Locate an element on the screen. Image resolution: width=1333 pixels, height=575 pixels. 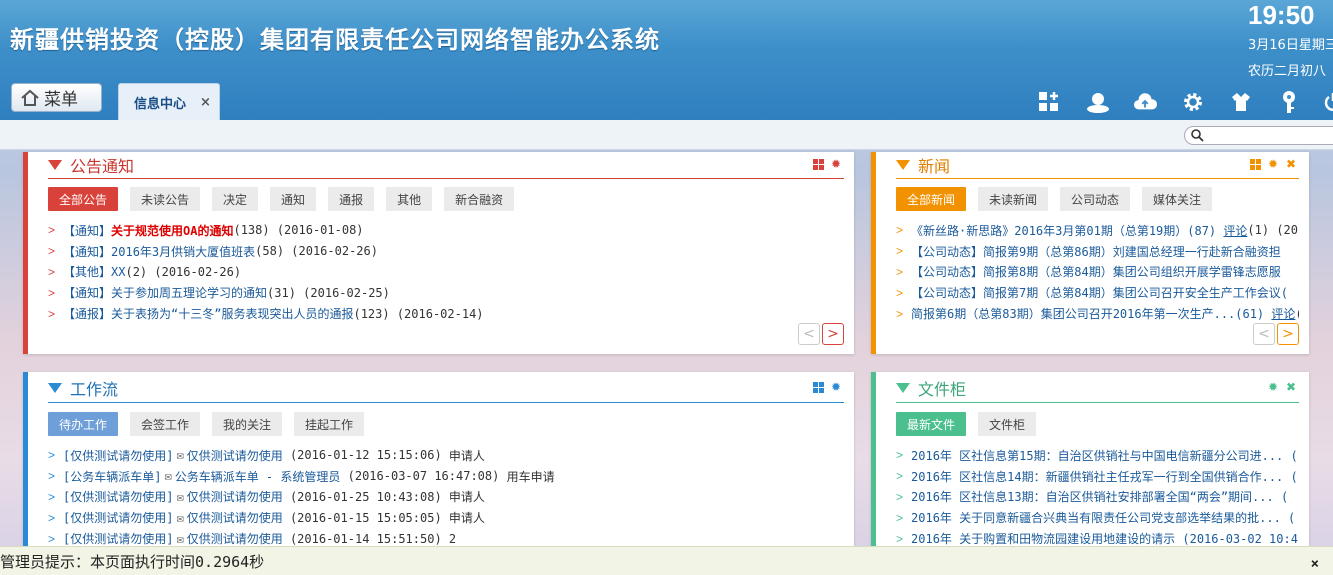
add-app-icon is located at coordinates (1049, 102).